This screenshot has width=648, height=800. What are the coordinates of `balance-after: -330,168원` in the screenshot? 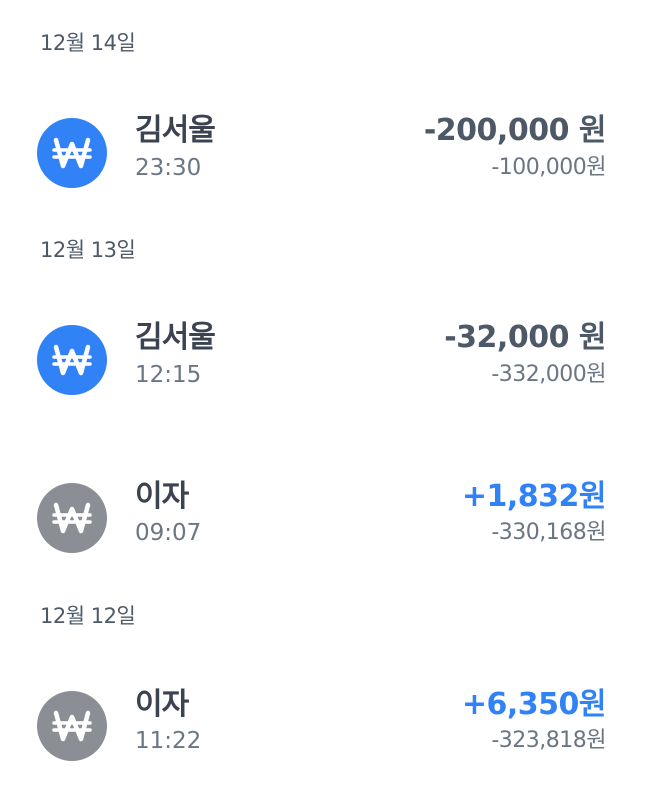 It's located at (548, 532).